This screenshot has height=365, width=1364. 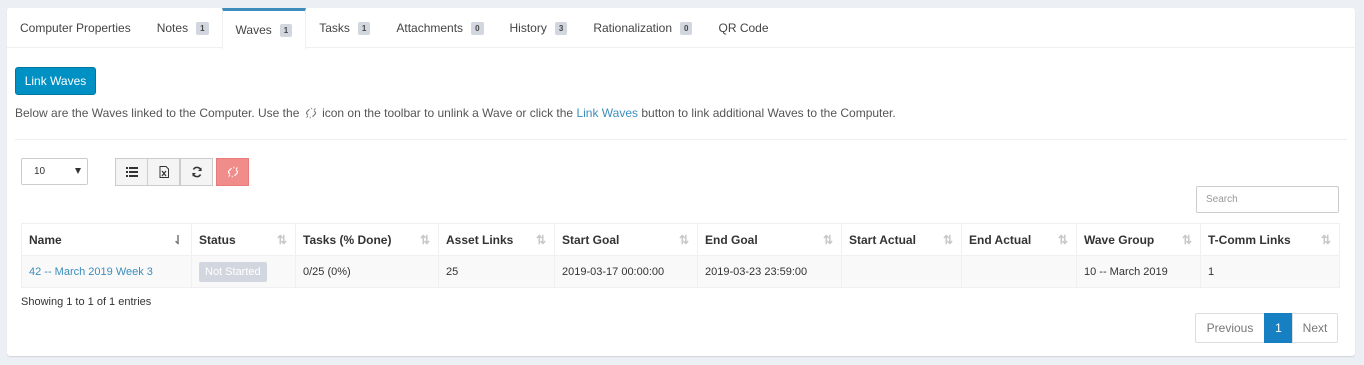 I want to click on excel-export-button, so click(x=163, y=172).